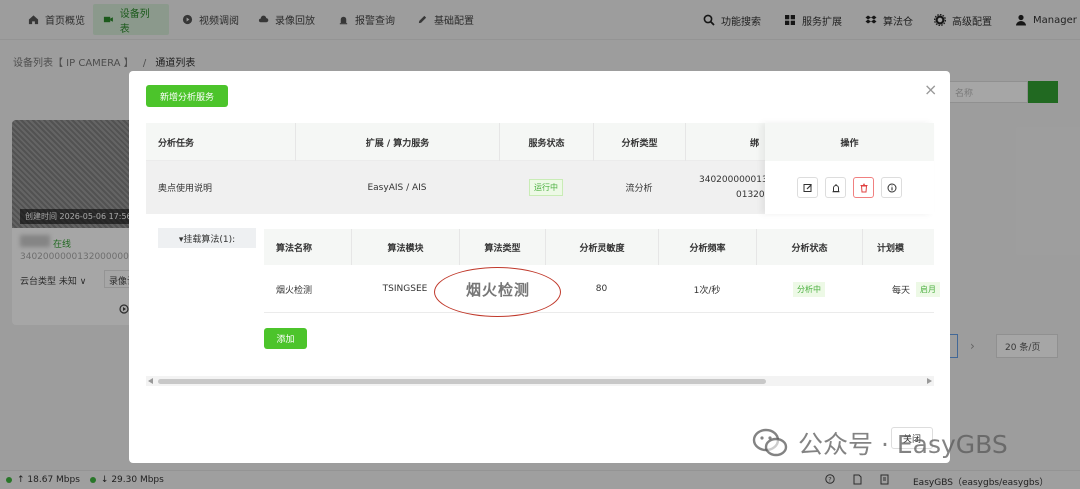 The image size is (1080, 489). I want to click on watermark-text: 公众号 · EasyGBS, so click(903, 444).